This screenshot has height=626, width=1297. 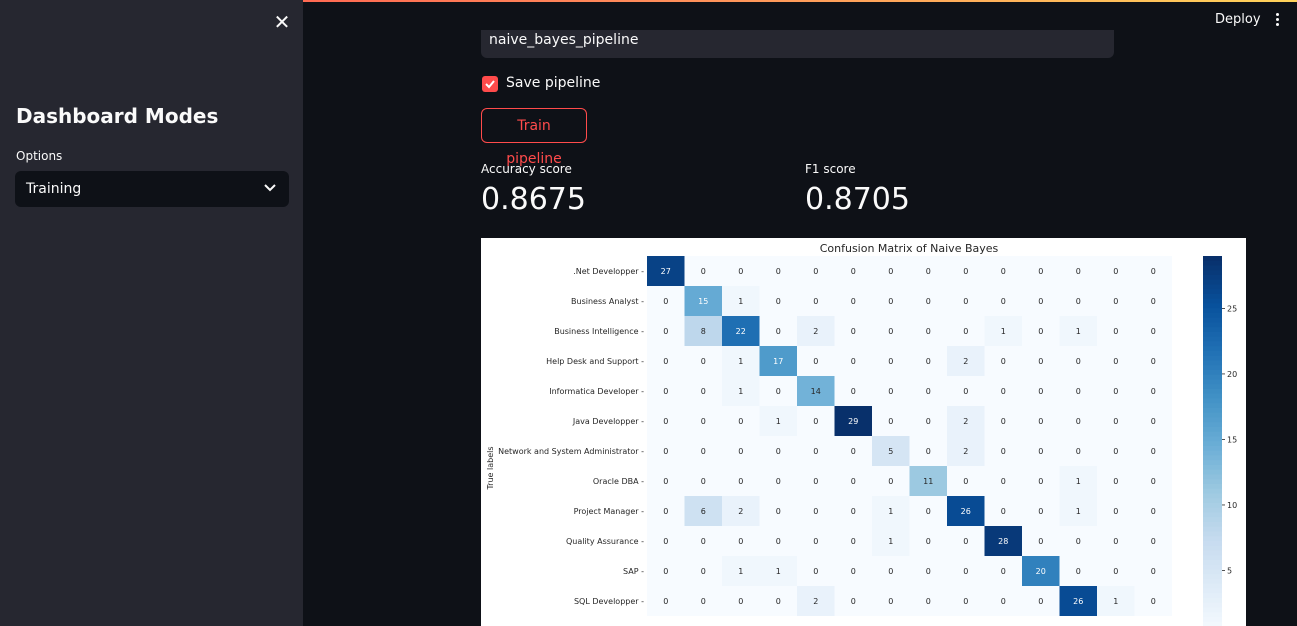 What do you see at coordinates (633, 571) in the screenshot?
I see `row-tick-label: SAP -` at bounding box center [633, 571].